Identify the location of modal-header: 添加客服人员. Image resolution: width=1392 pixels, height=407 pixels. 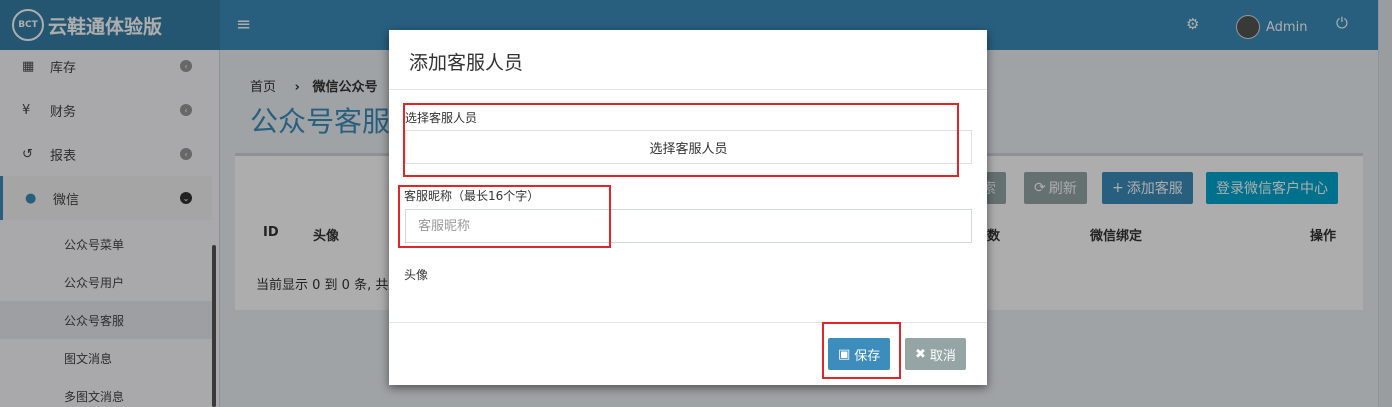
(688, 60).